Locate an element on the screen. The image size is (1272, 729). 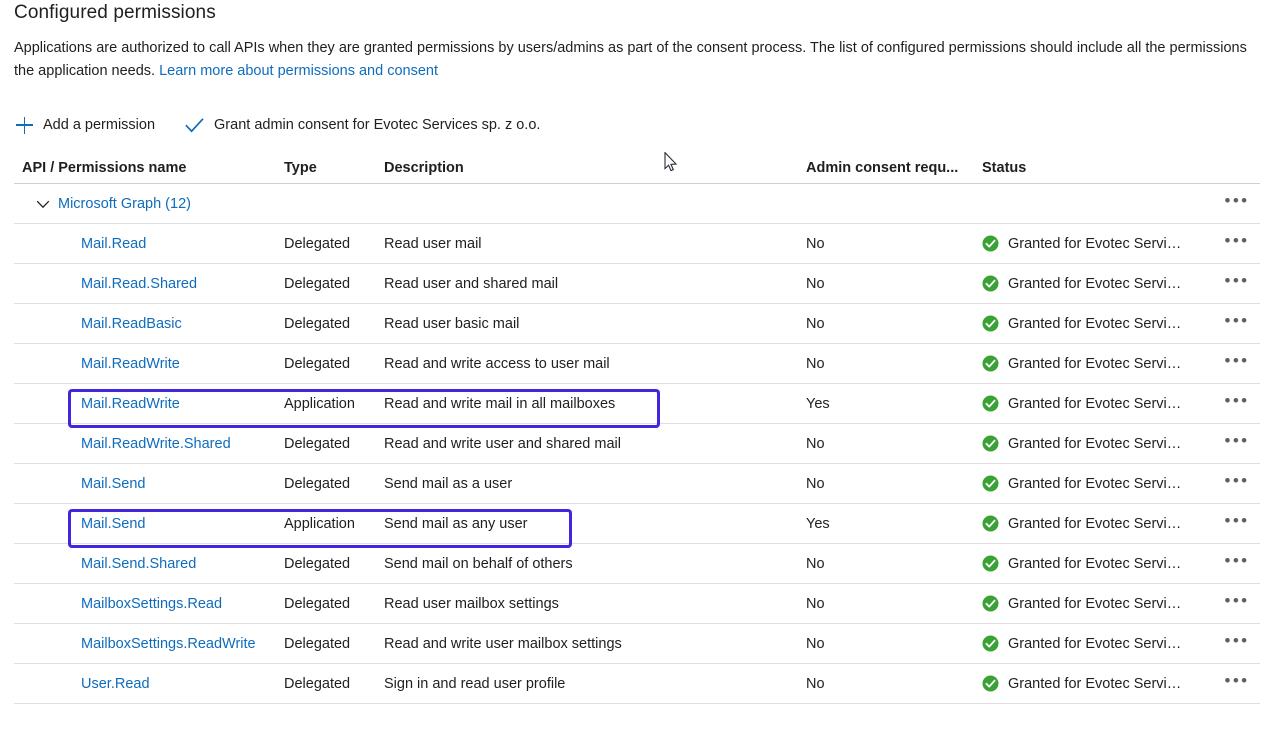
permission-name-cell: User.Read is located at coordinates (149, 684).